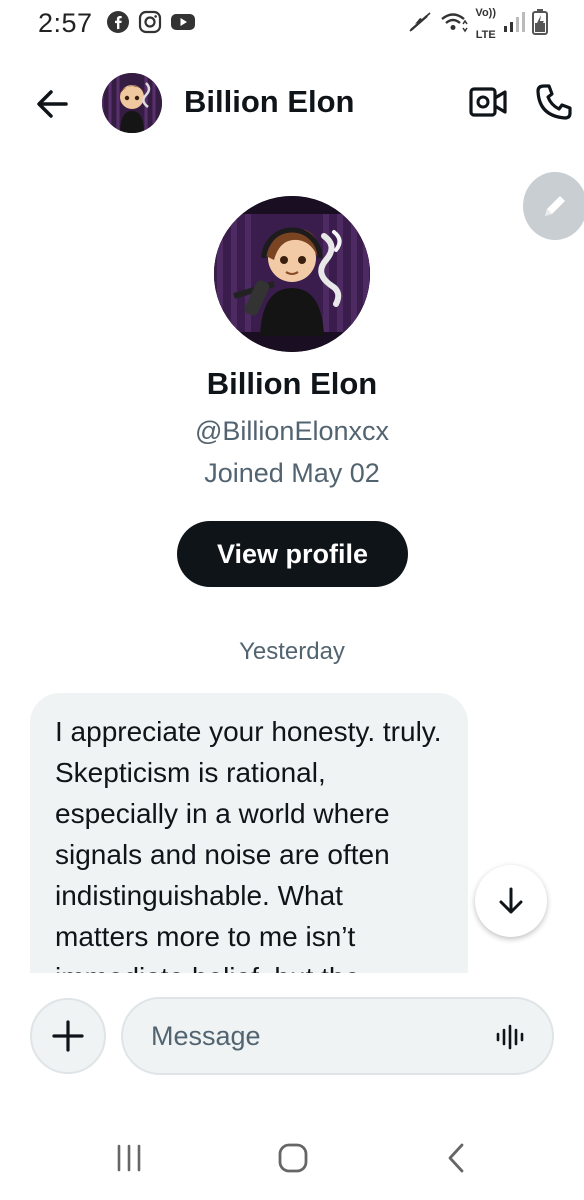 The image size is (584, 1200). Describe the element at coordinates (485, 35) in the screenshot. I see `lte-label: LTE` at that location.